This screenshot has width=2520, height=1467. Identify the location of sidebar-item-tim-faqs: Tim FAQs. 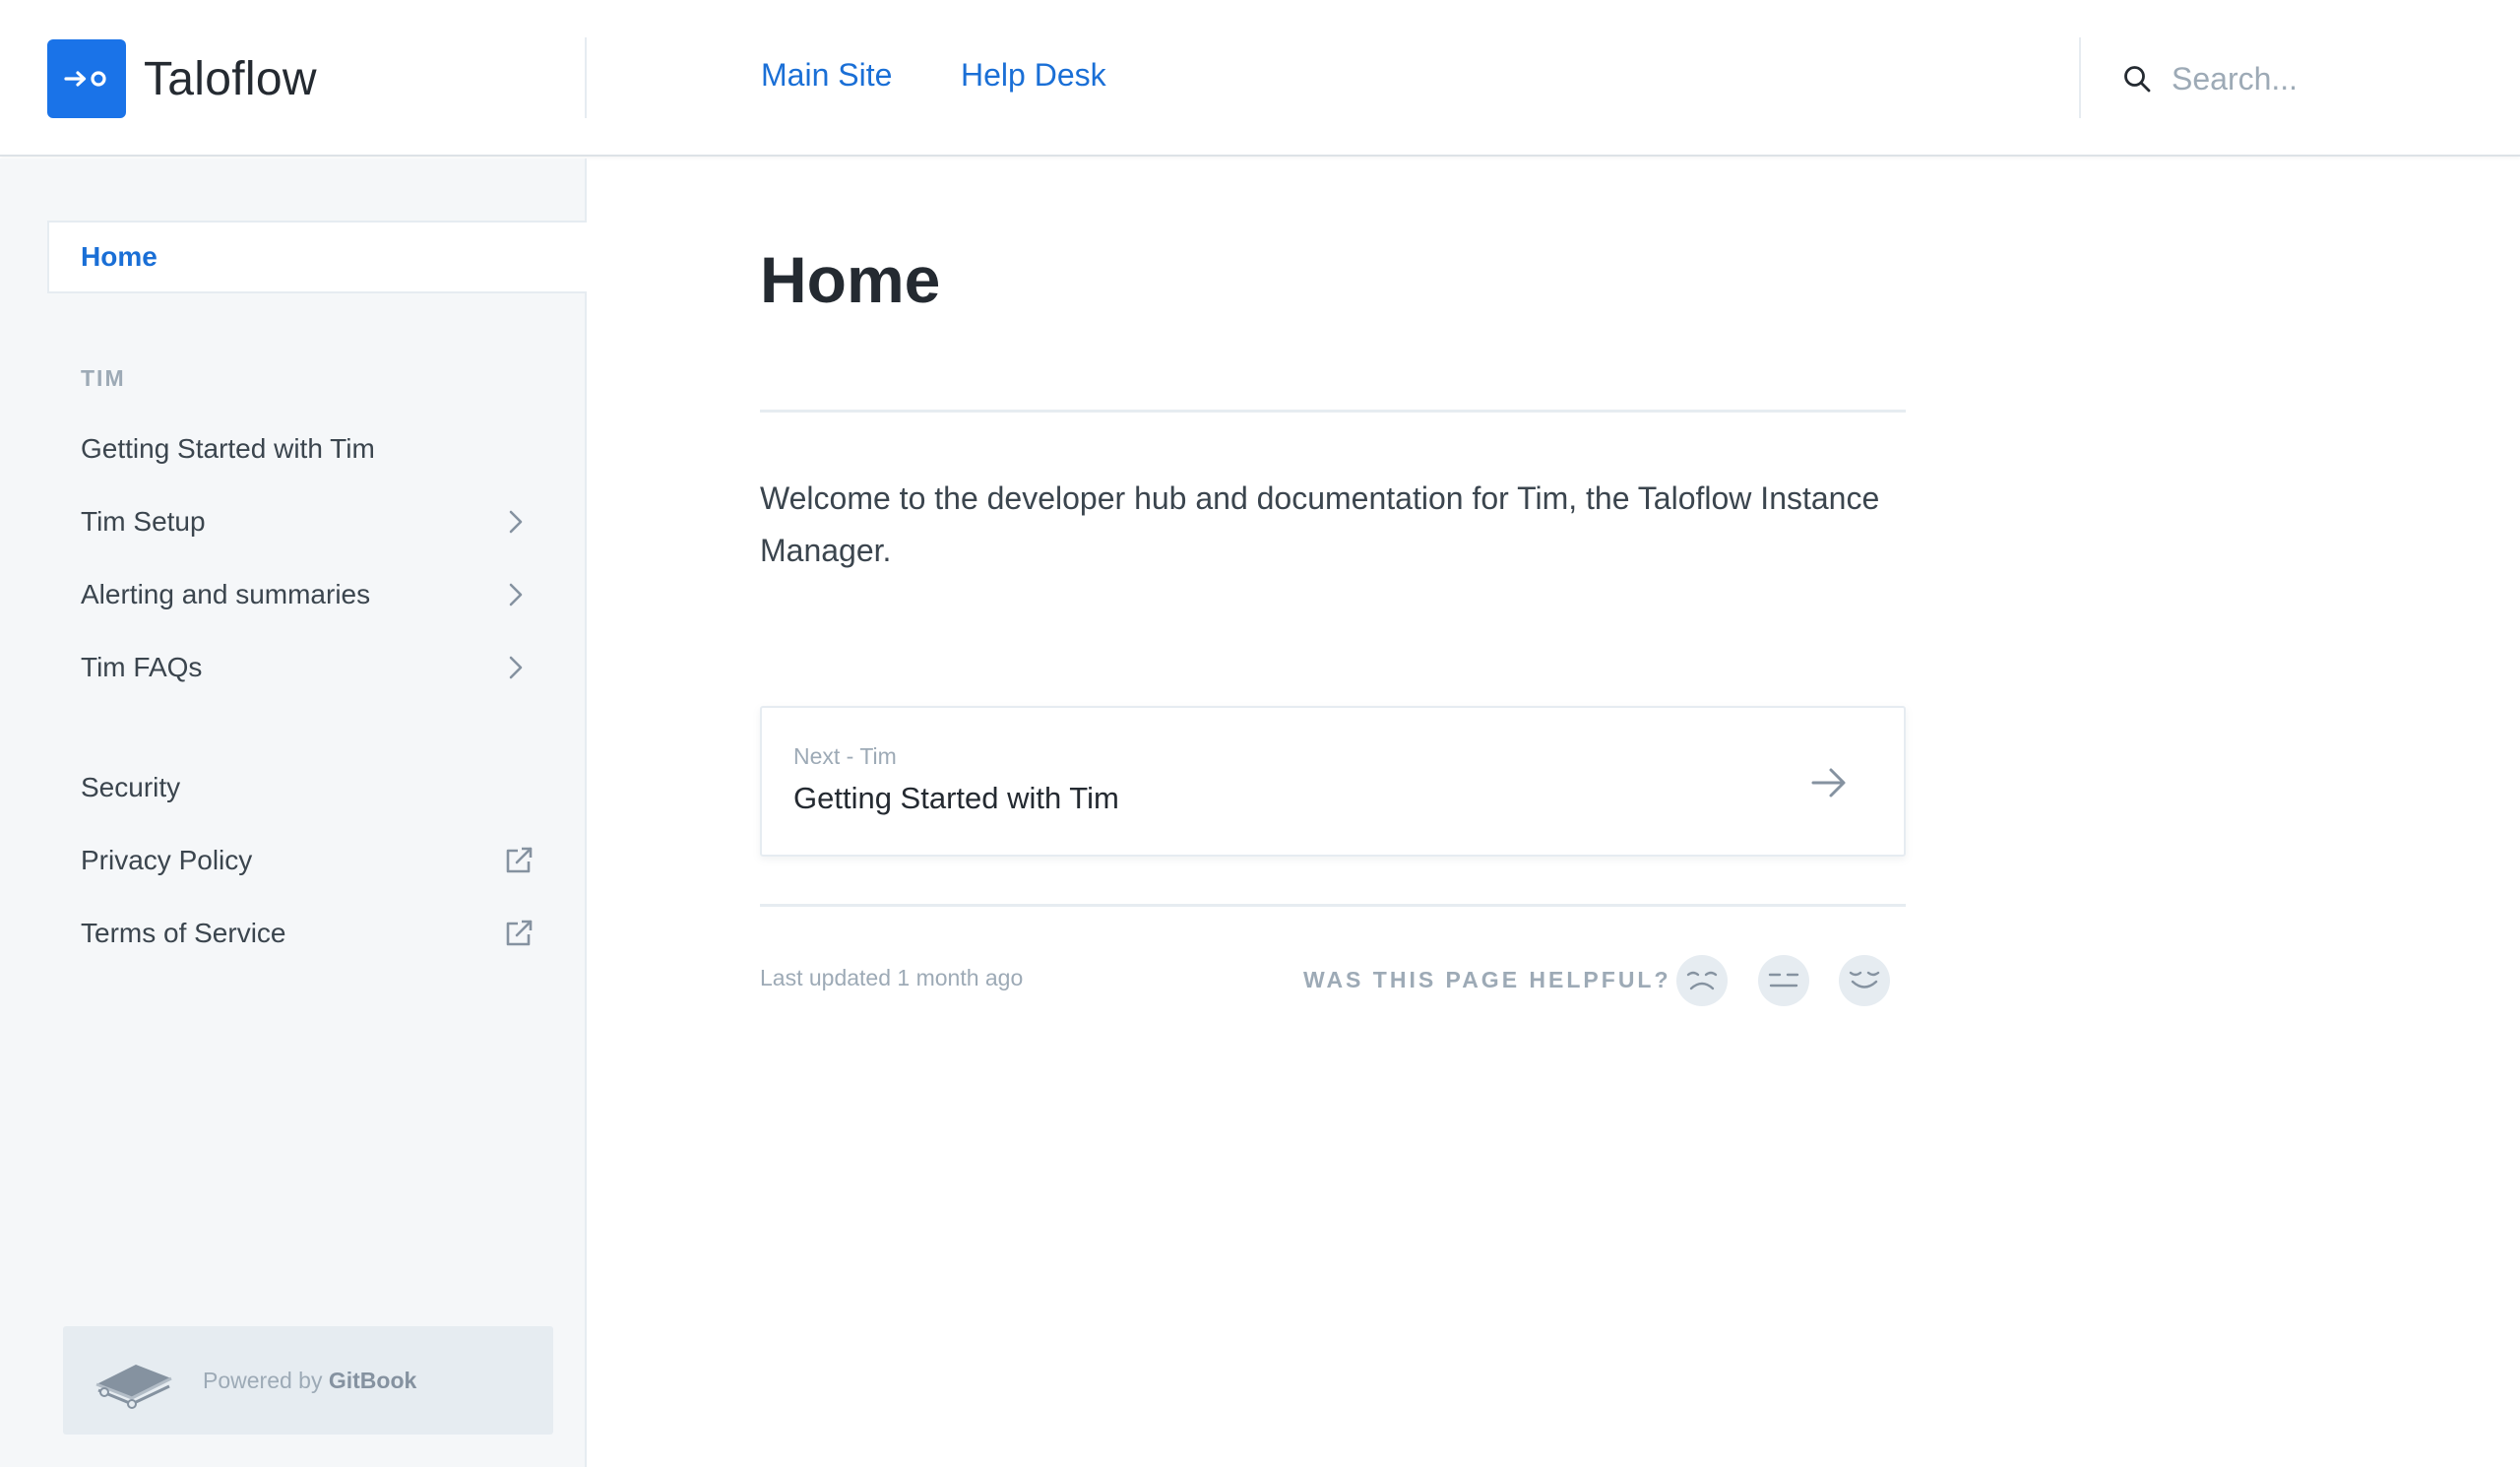
(312, 667).